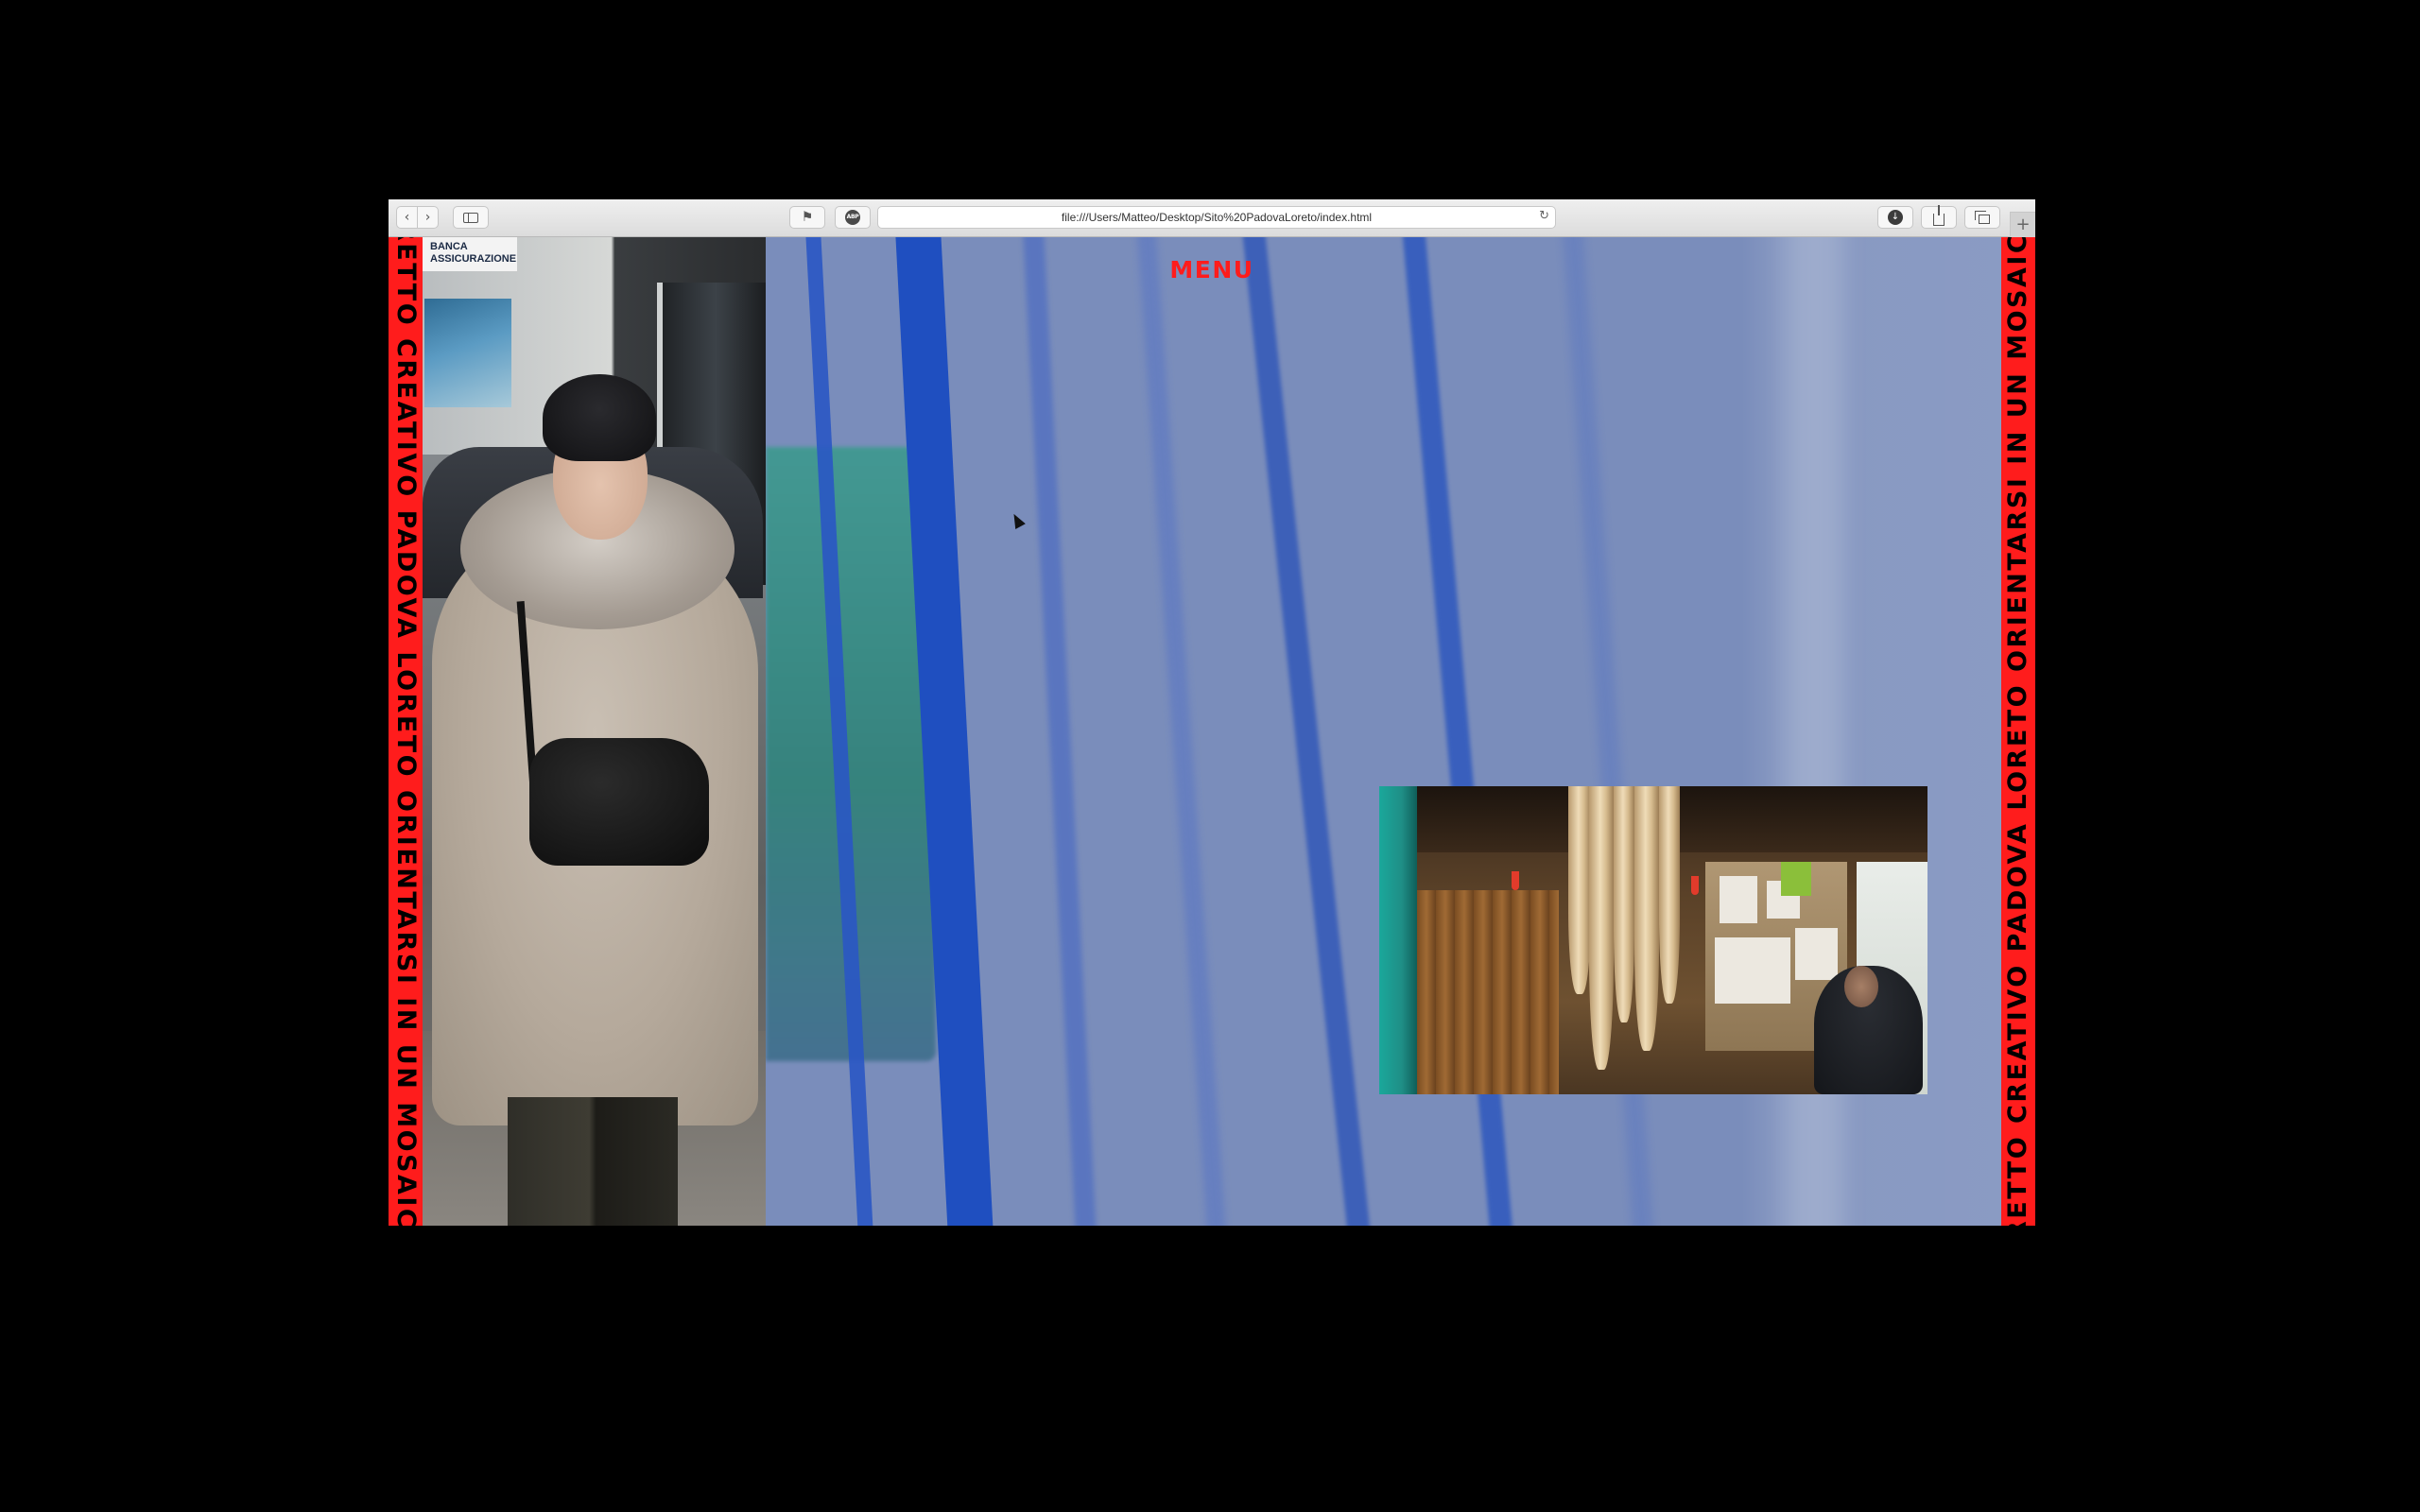 This screenshot has width=2420, height=1512. I want to click on chevron-left-icon: ‹, so click(407, 217).